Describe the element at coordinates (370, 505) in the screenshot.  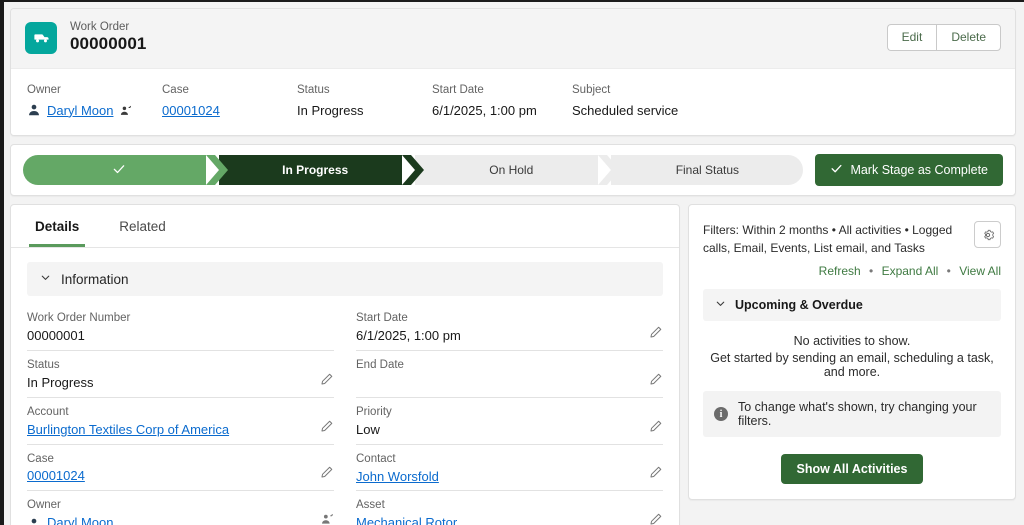
I see `field-label: Asset` at that location.